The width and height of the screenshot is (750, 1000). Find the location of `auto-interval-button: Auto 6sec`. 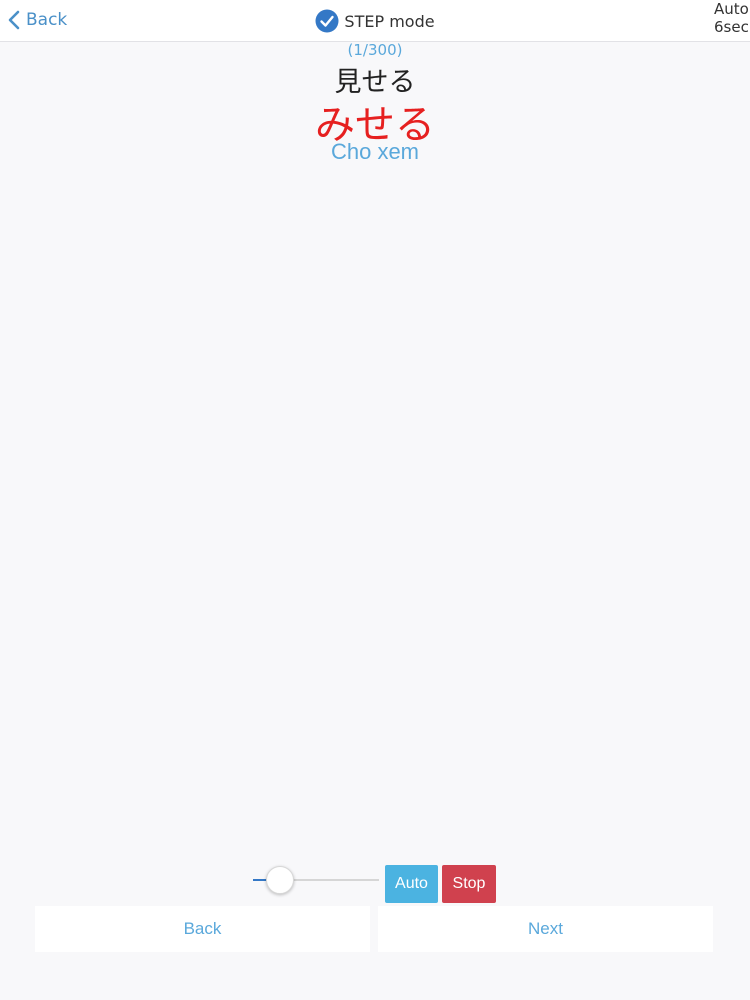

auto-interval-button: Auto 6sec is located at coordinates (732, 18).